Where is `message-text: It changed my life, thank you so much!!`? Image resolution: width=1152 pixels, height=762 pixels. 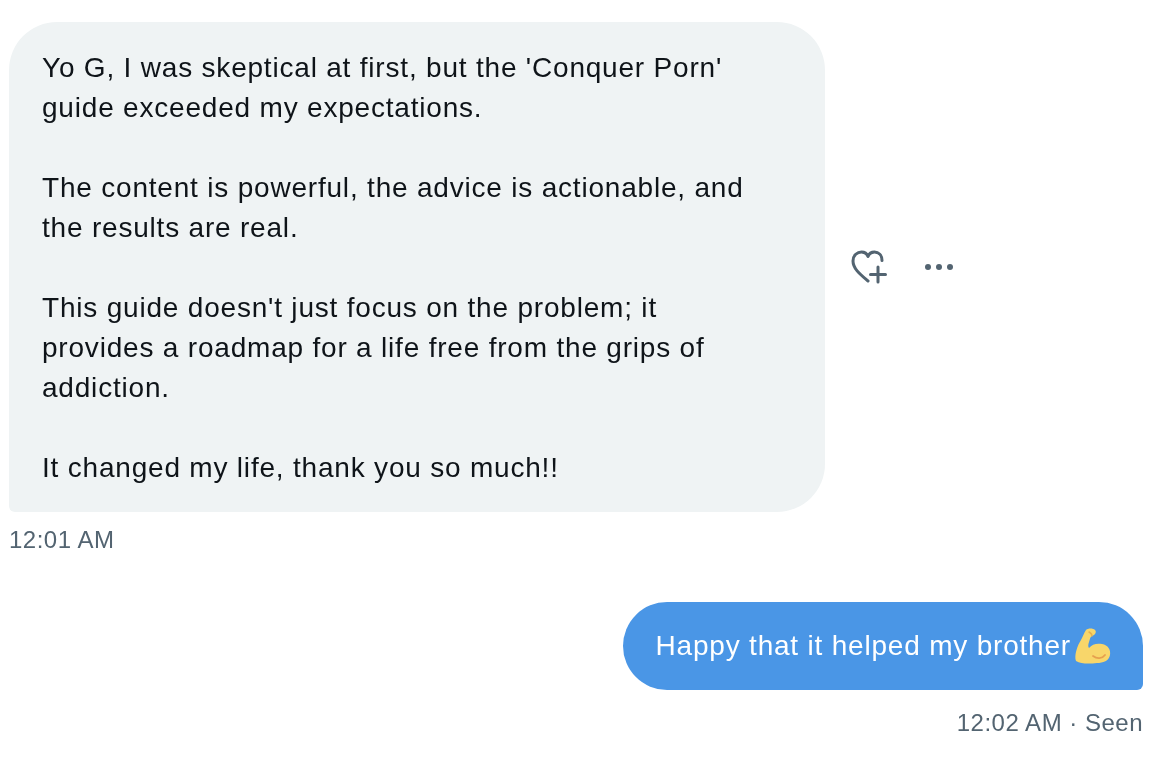 message-text: It changed my life, thank you so much!! is located at coordinates (301, 468).